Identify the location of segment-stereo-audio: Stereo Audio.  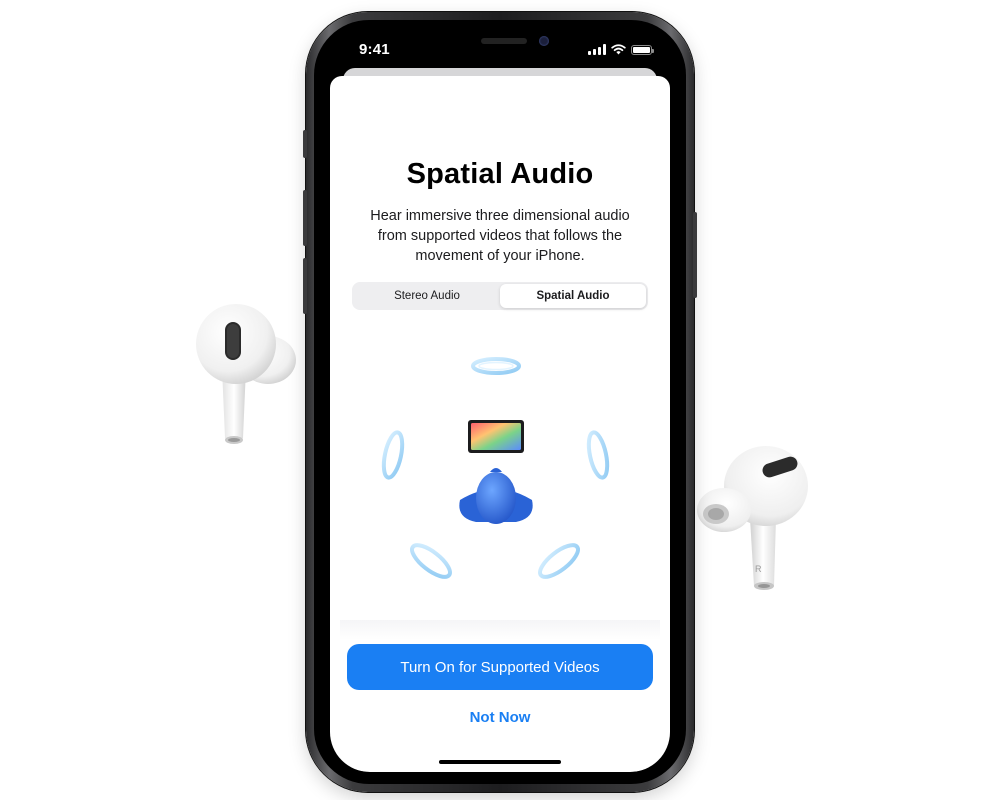
(427, 296).